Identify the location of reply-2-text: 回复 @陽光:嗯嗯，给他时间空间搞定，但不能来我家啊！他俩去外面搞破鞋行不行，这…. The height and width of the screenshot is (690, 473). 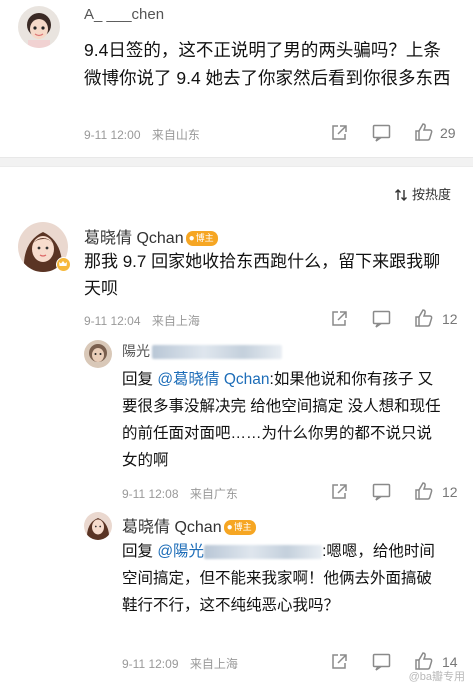
(278, 578).